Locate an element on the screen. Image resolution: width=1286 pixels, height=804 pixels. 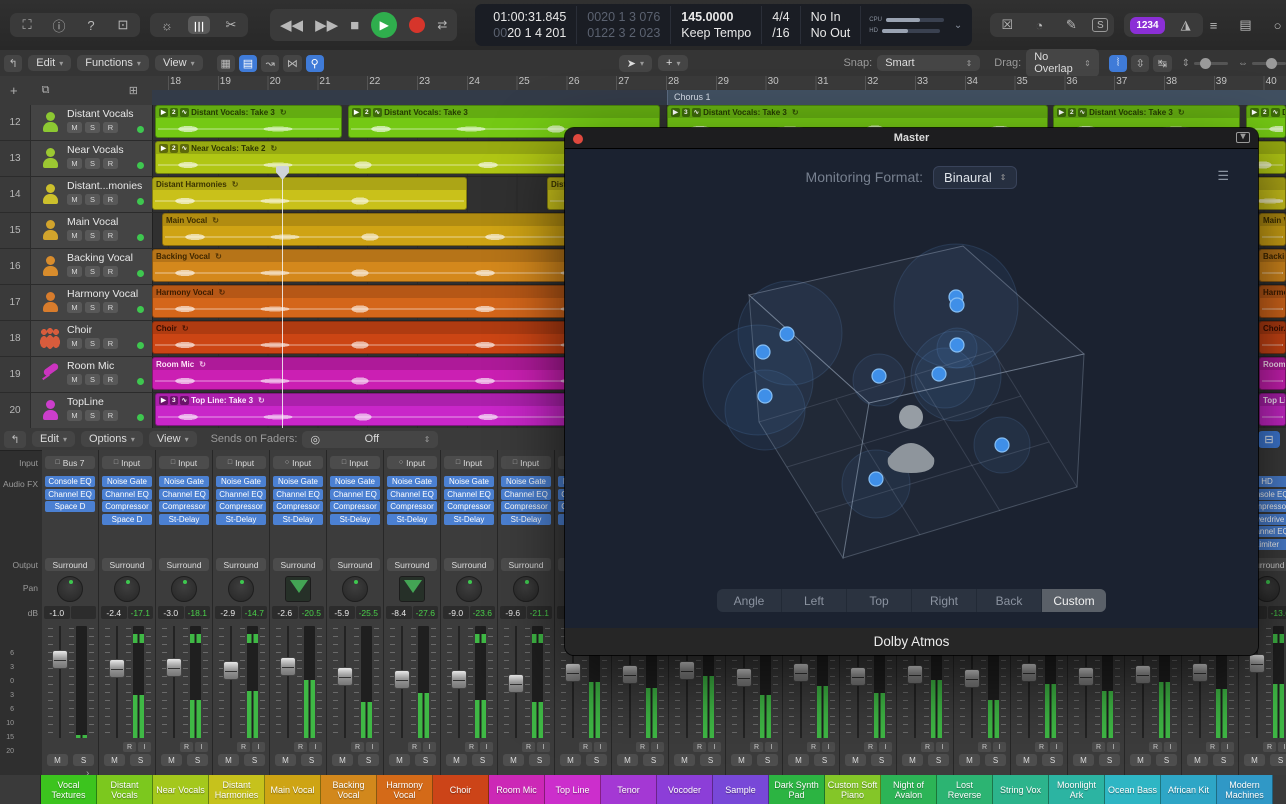
surround-panner is located at coordinates (412, 589).